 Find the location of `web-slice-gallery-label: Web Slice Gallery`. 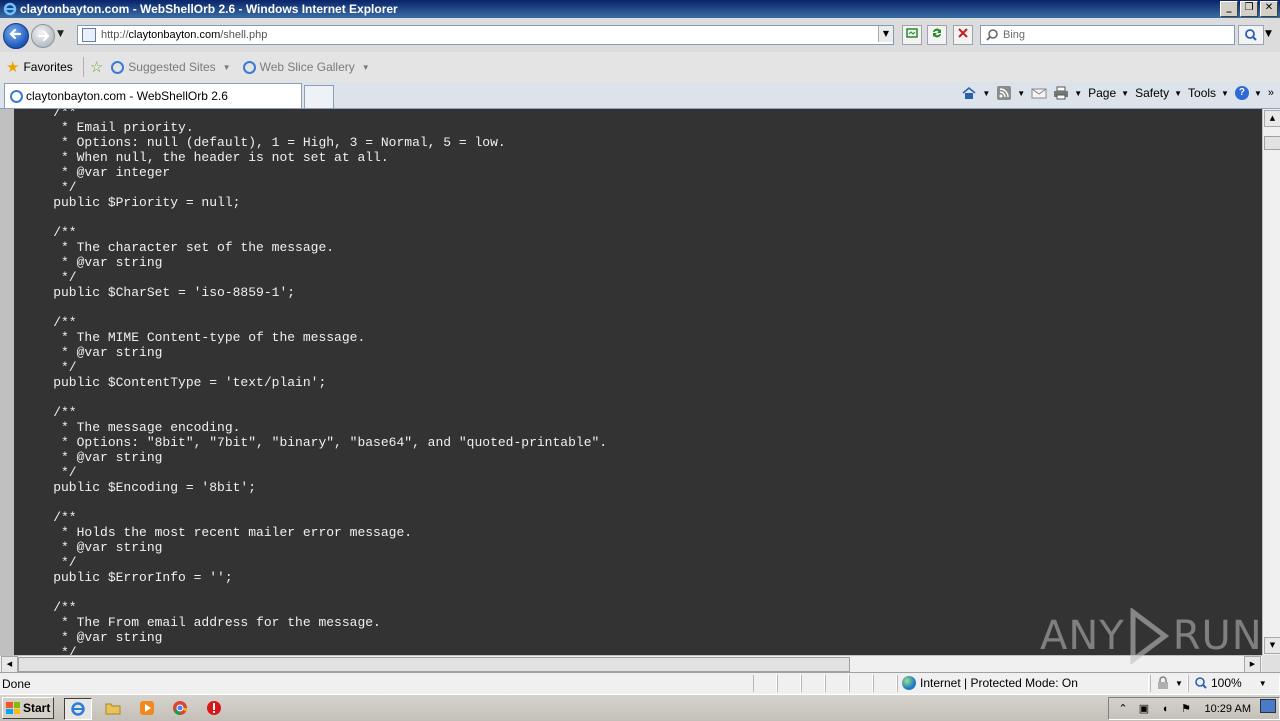

web-slice-gallery-label: Web Slice Gallery is located at coordinates (307, 67).